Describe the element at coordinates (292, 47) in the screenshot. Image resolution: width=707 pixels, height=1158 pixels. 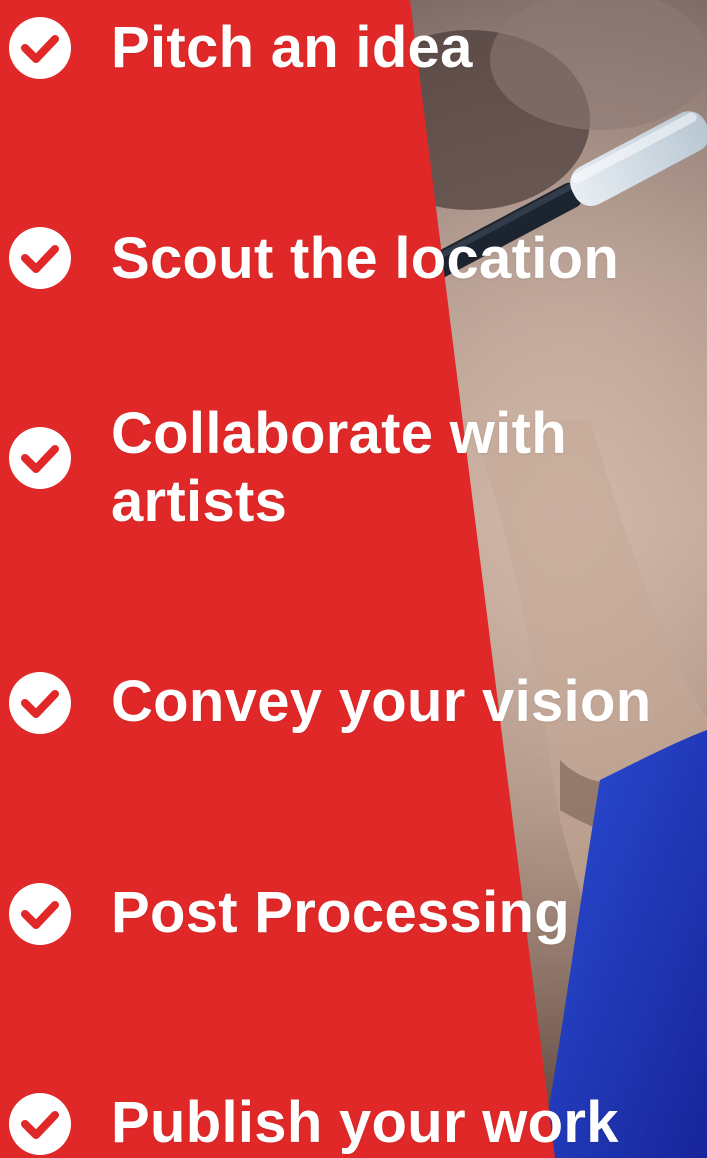
I see `list-item-label: Pitch an idea` at that location.